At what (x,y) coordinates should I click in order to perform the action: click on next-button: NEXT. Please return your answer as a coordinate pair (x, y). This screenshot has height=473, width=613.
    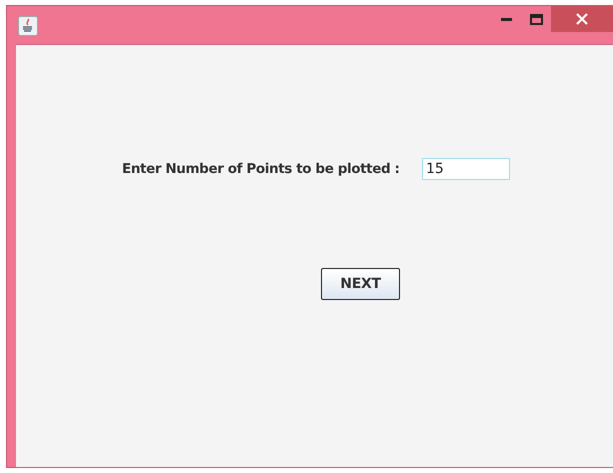
    Looking at the image, I should click on (360, 284).